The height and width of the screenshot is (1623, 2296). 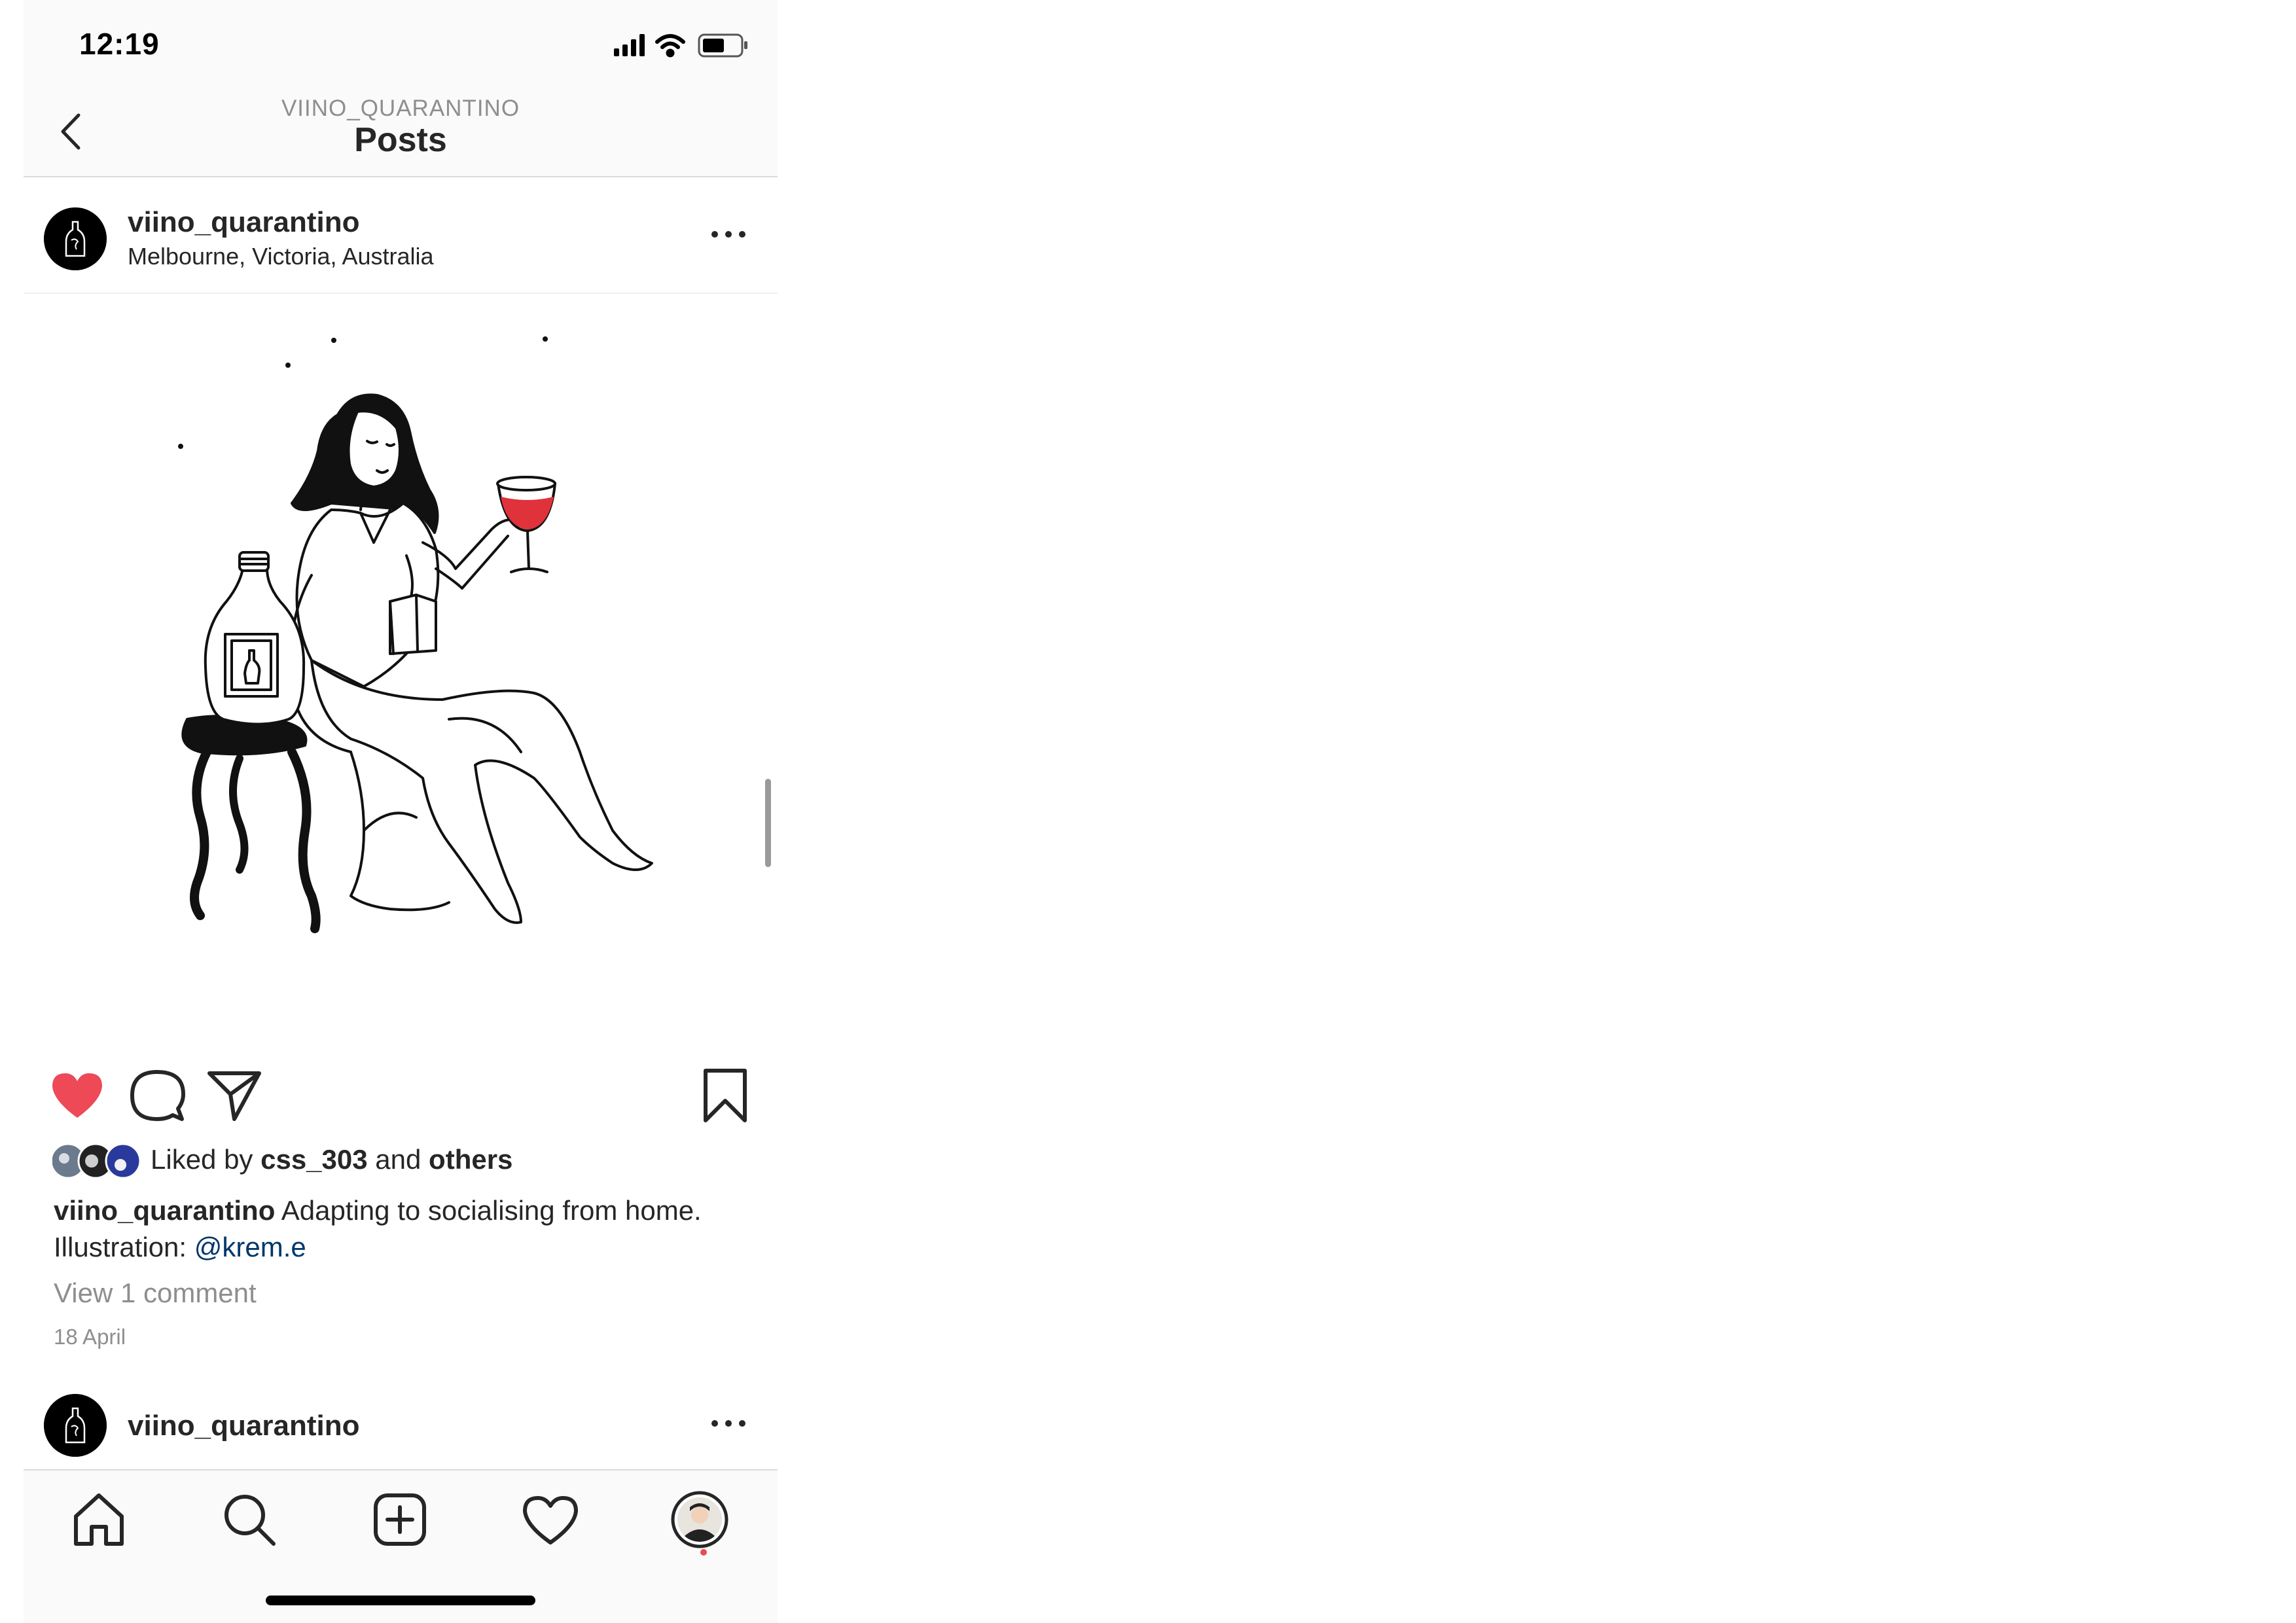 What do you see at coordinates (629, 45) in the screenshot?
I see `cellular-signal-icon` at bounding box center [629, 45].